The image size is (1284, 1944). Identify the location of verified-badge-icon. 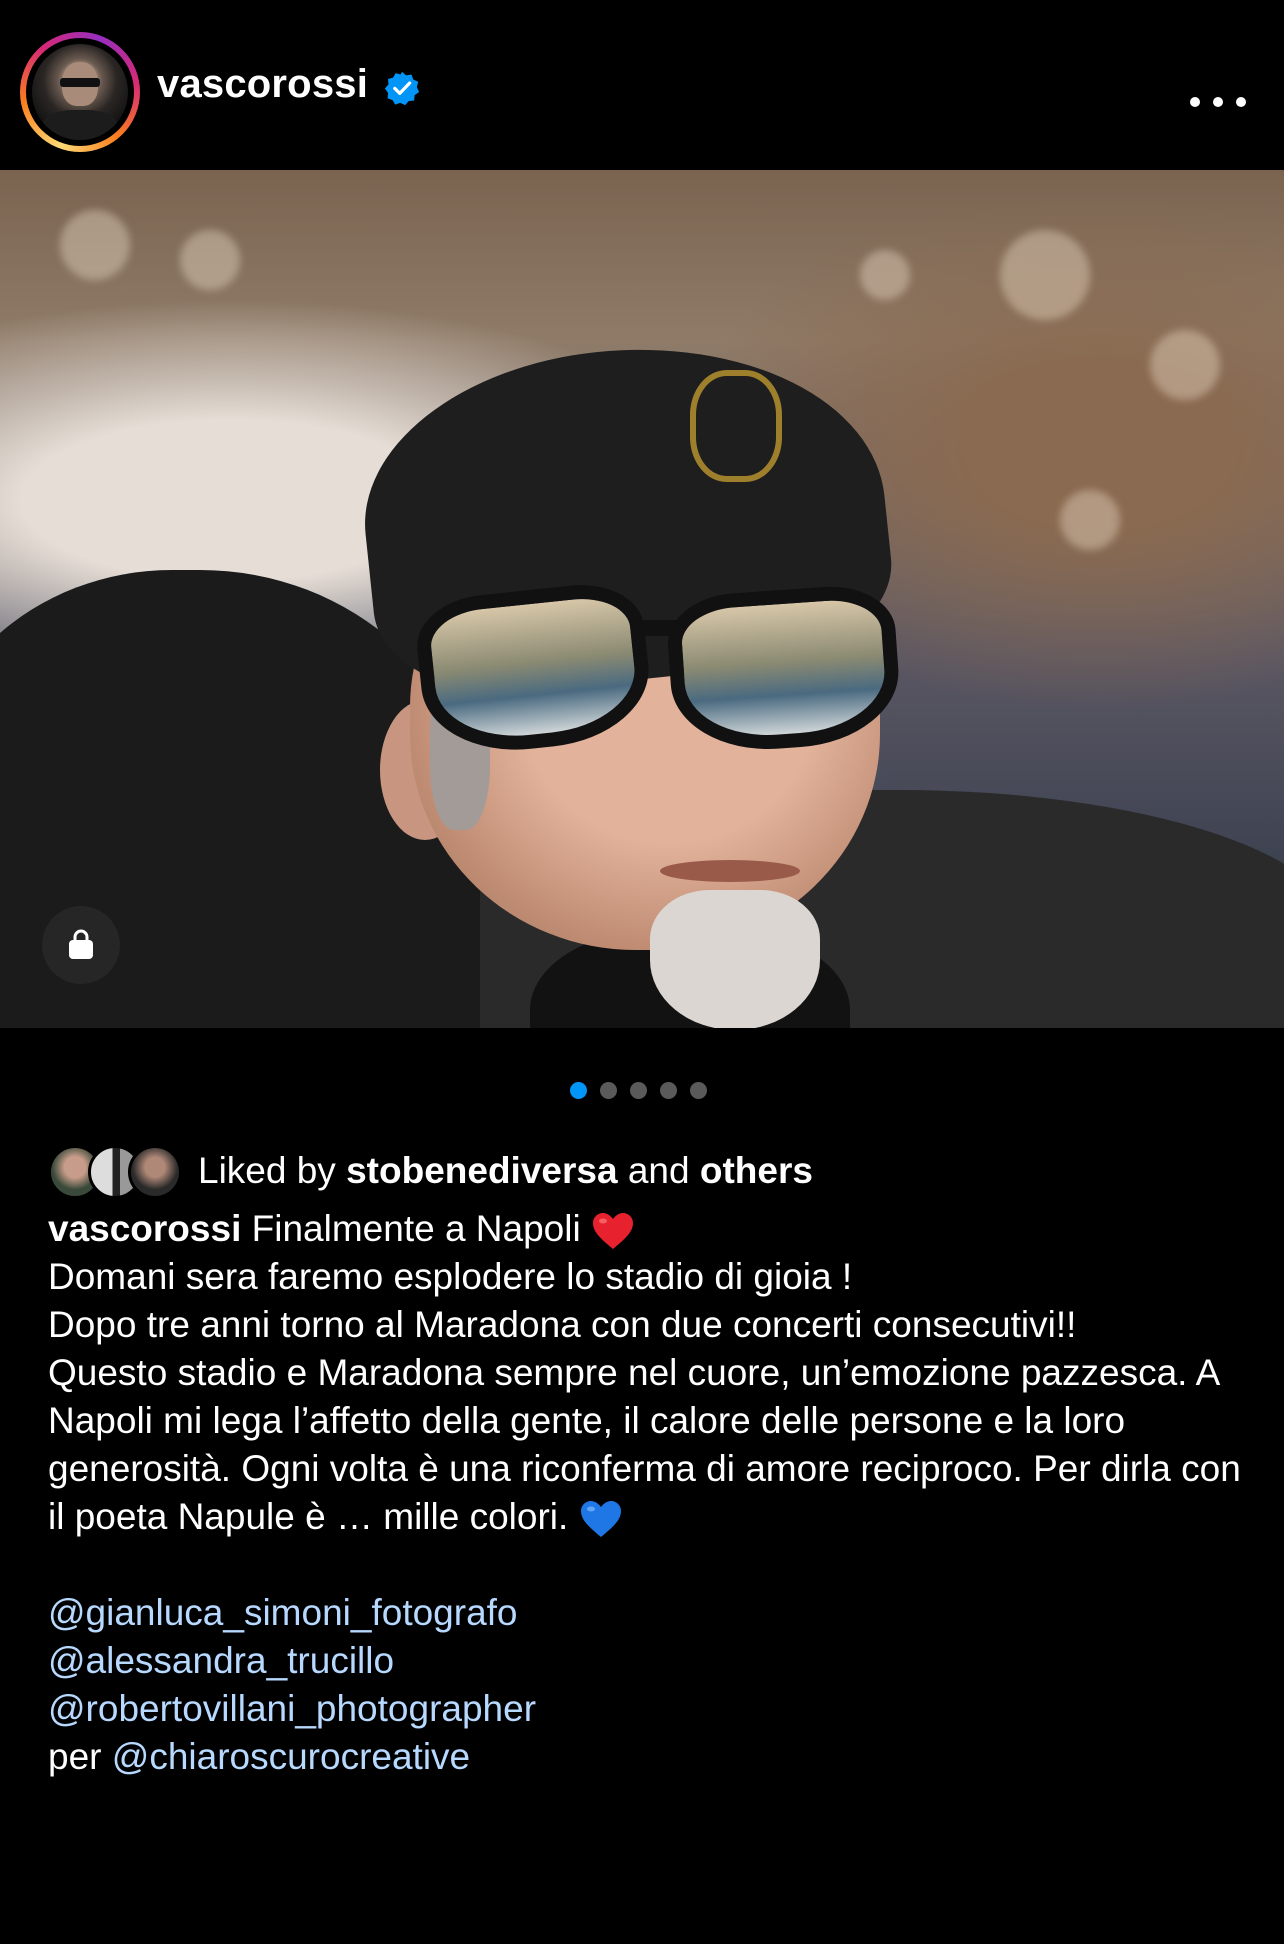
(402, 88).